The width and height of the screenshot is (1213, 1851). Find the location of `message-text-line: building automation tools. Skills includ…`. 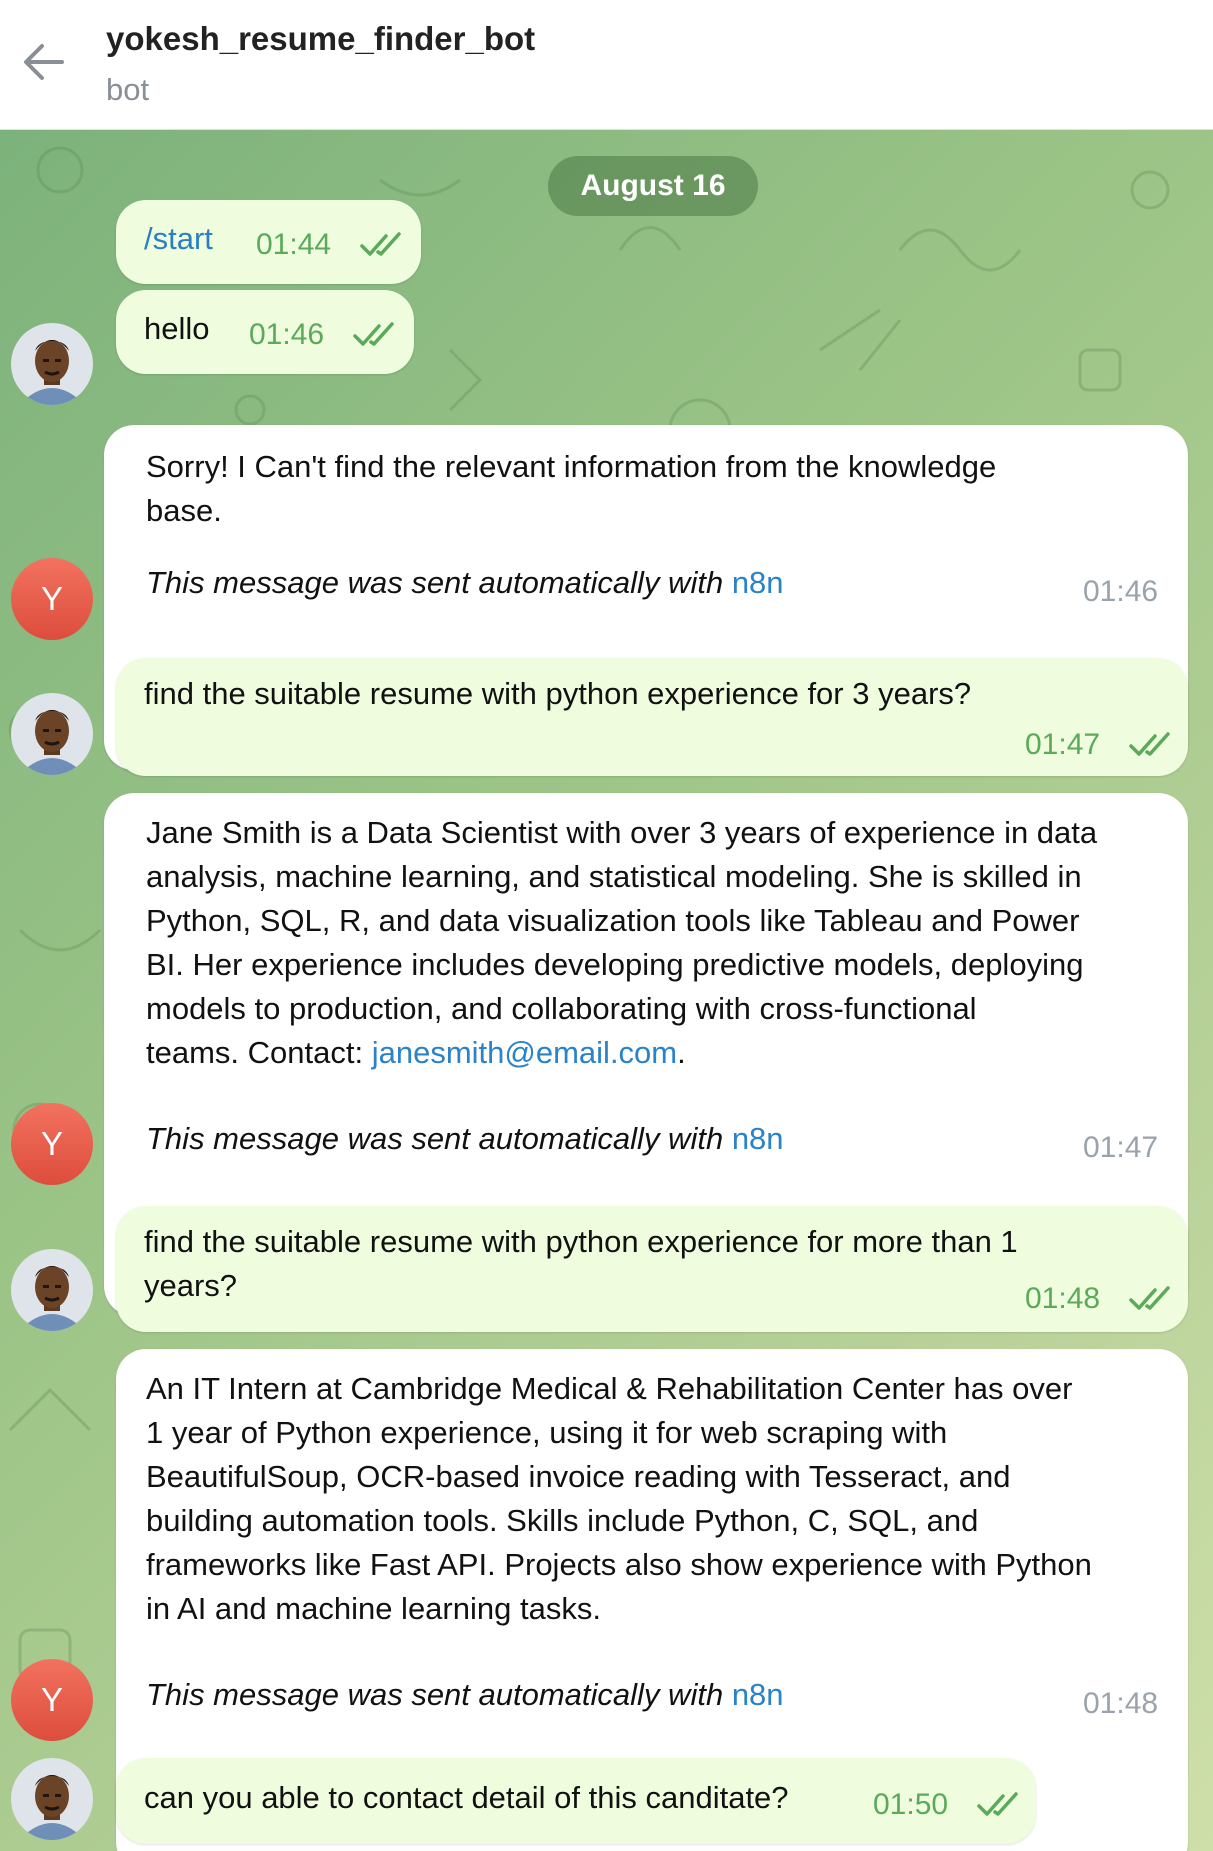

message-text-line: building automation tools. Skills includ… is located at coordinates (562, 1520).